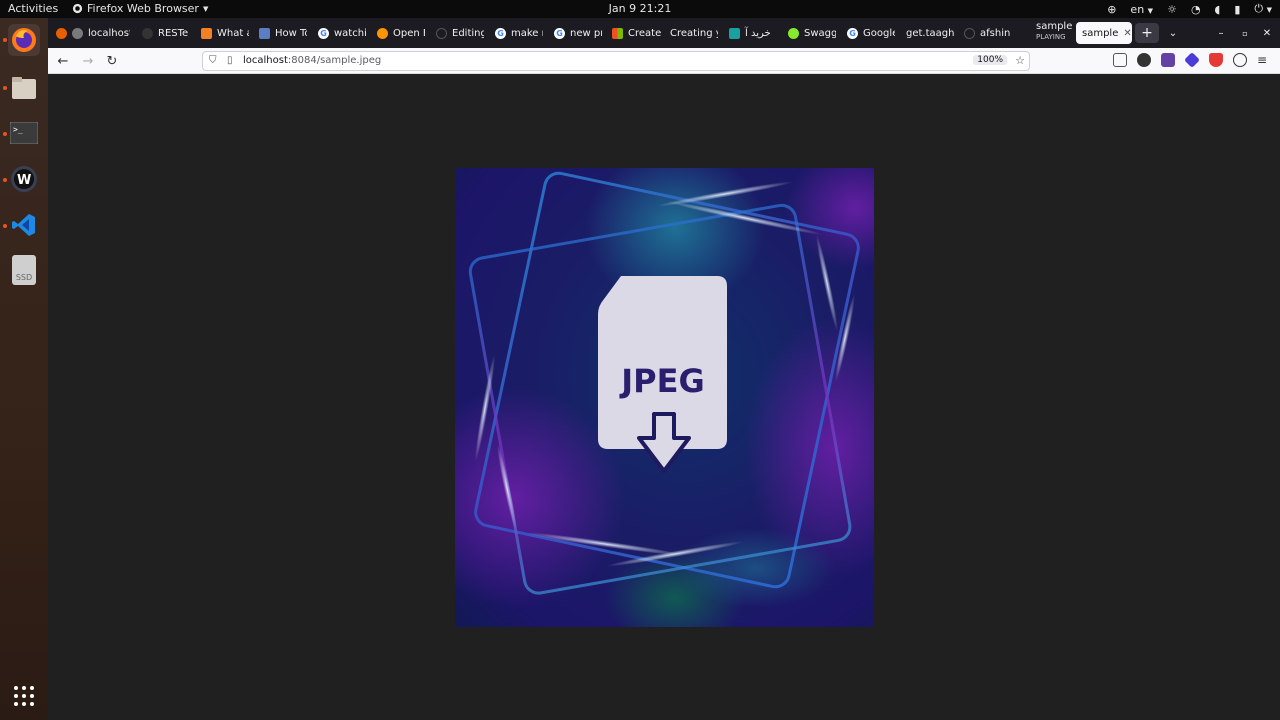 The width and height of the screenshot is (1280, 720). What do you see at coordinates (24, 277) in the screenshot?
I see `ssd-label: SSD` at bounding box center [24, 277].